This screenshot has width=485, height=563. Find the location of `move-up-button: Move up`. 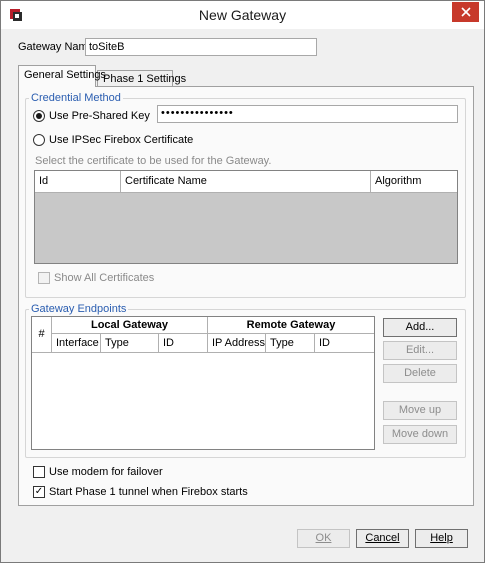

move-up-button: Move up is located at coordinates (420, 410).